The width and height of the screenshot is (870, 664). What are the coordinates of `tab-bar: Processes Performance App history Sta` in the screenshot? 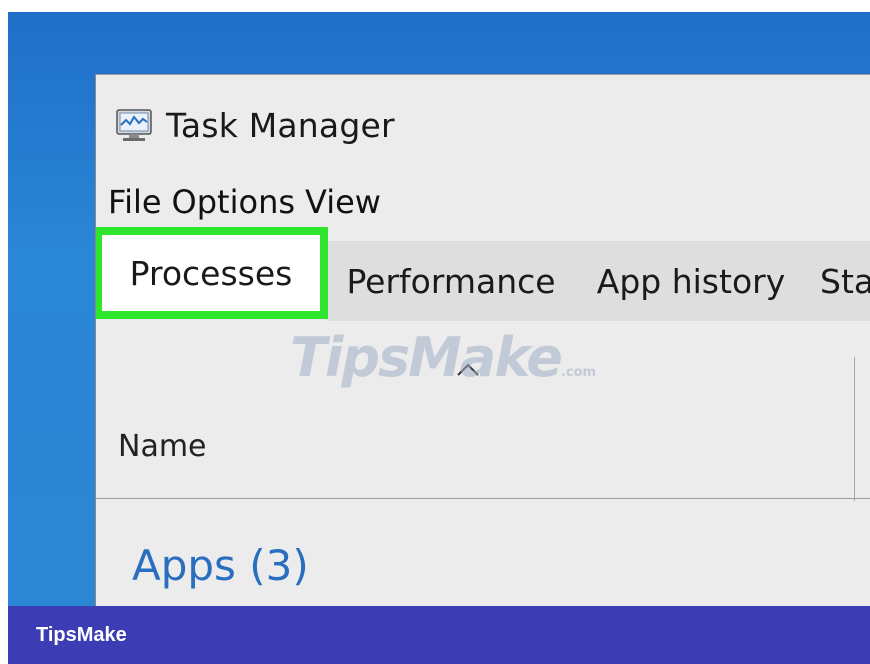 It's located at (483, 274).